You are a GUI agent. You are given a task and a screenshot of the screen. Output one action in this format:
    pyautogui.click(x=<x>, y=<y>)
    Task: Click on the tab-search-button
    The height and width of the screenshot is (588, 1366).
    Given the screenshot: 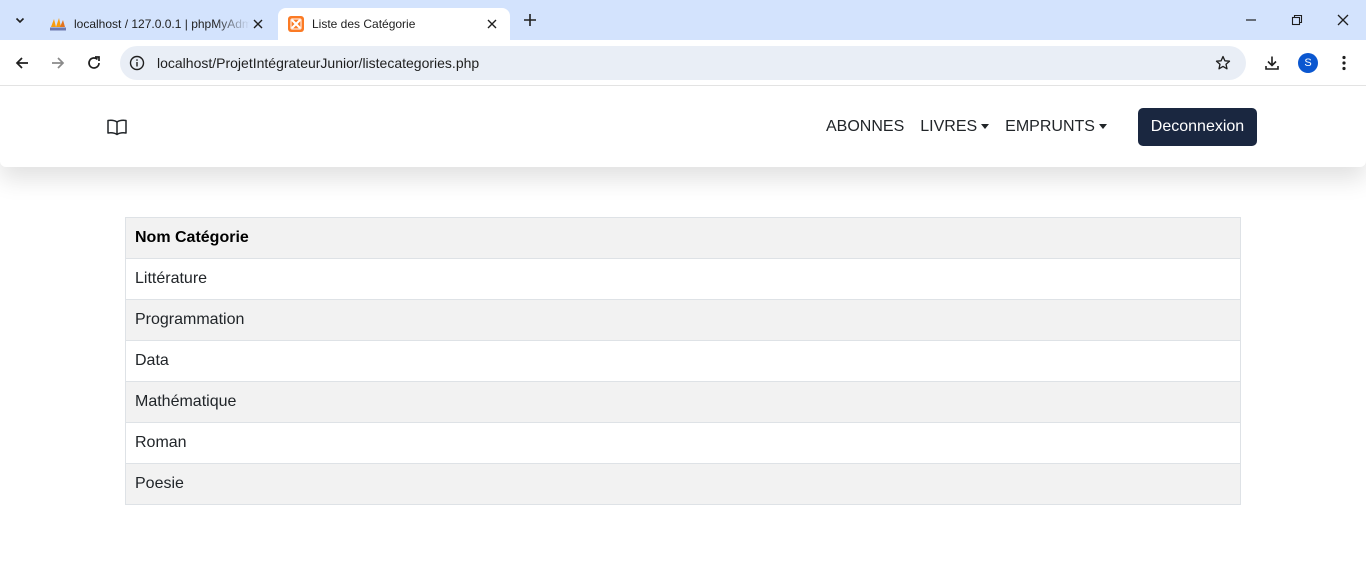 What is the action you would take?
    pyautogui.click(x=20, y=20)
    